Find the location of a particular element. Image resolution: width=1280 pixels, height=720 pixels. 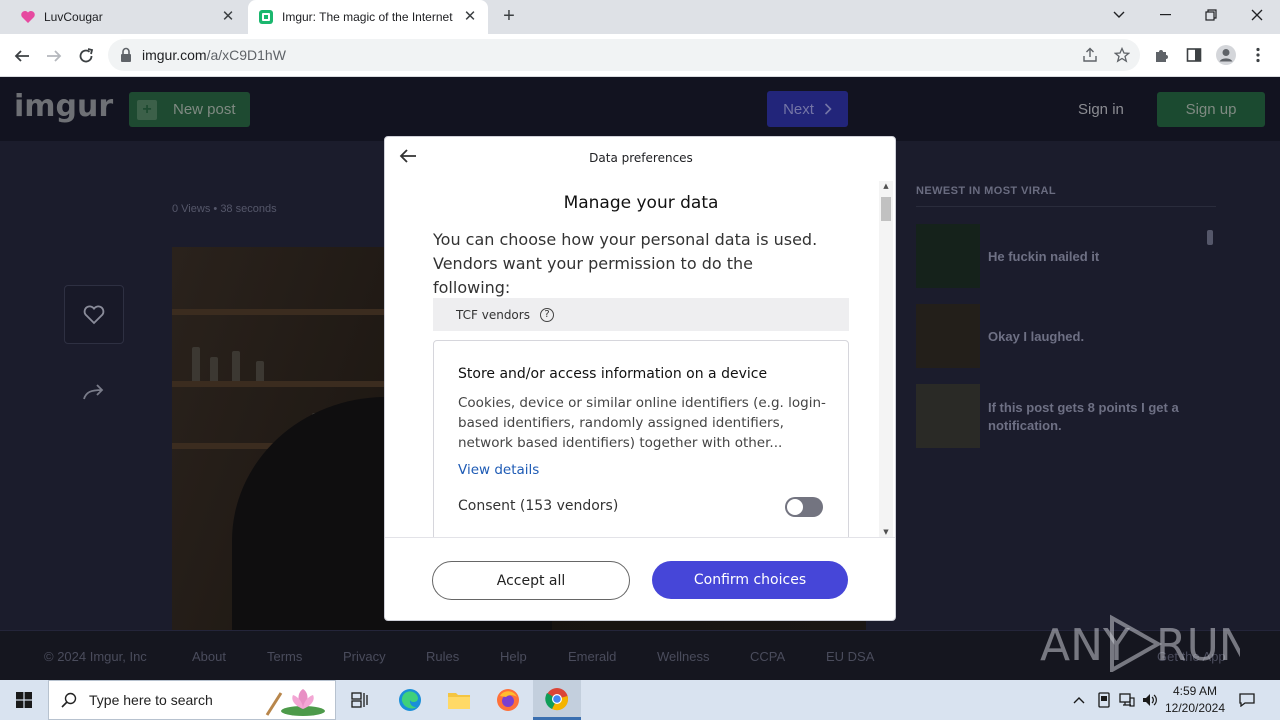

share-page-icon is located at coordinates (1090, 55).